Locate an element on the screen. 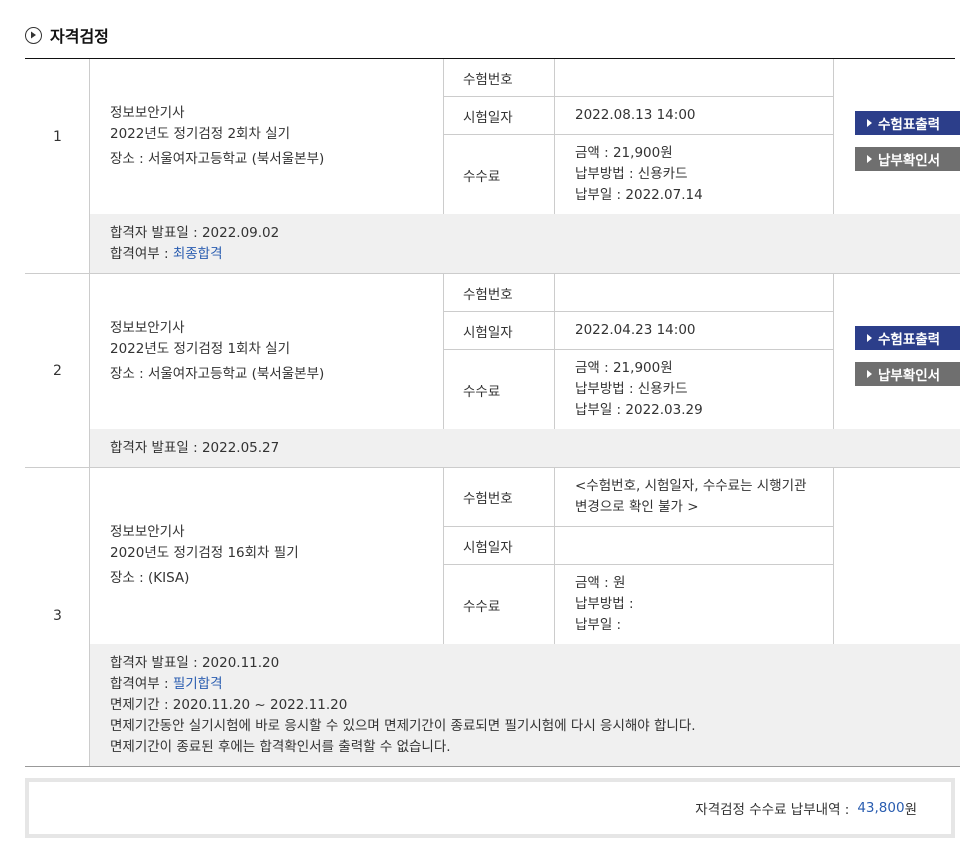 This screenshot has height=864, width=976. exam-session: 2020년도 정기검정 16회차 필기 is located at coordinates (204, 553).